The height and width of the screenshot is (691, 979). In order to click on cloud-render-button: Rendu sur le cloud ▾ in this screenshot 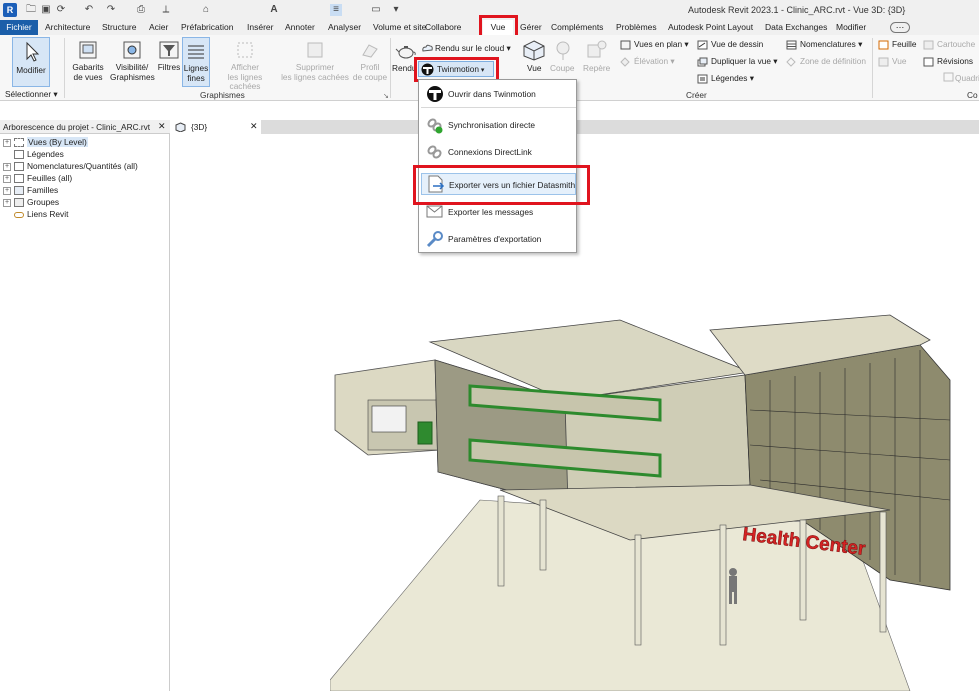, I will do `click(473, 48)`.